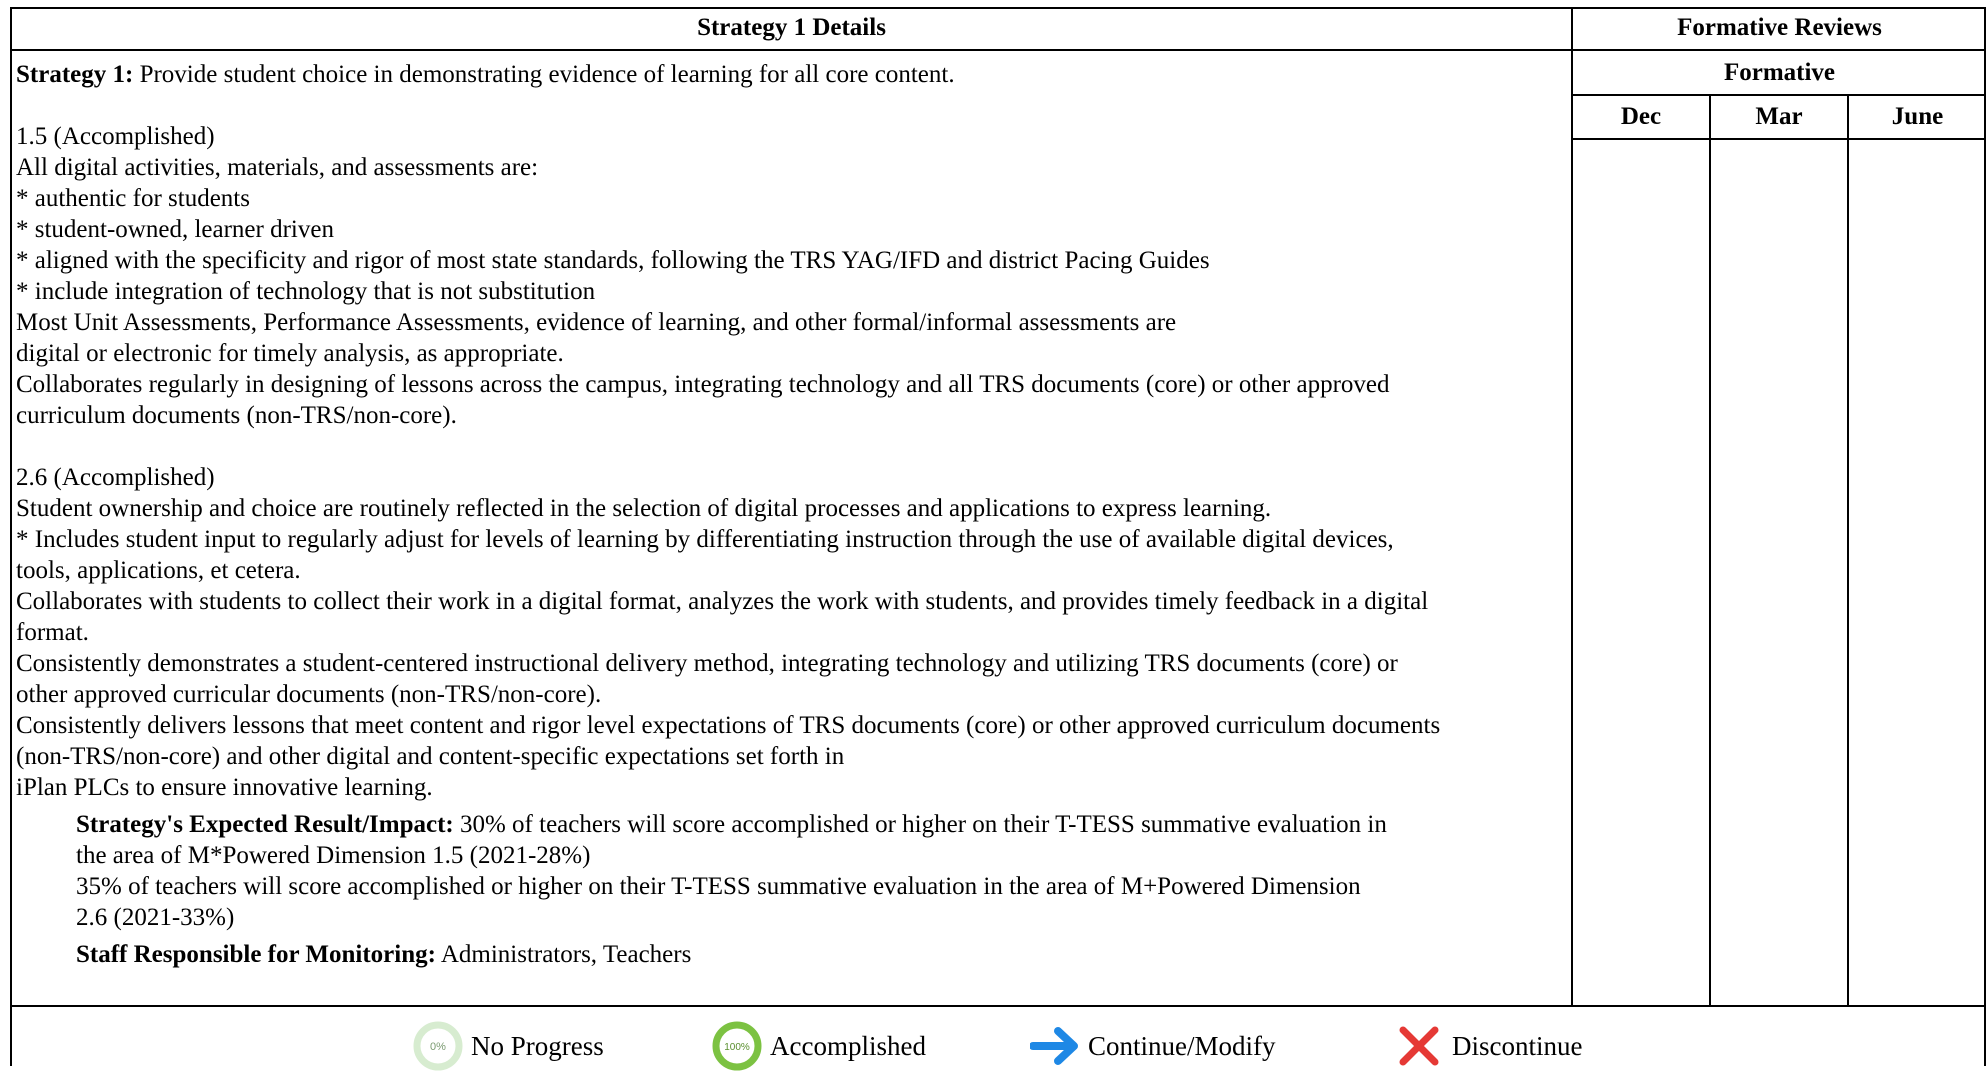  I want to click on continue-modify-label: Continue/Modify, so click(1182, 1045).